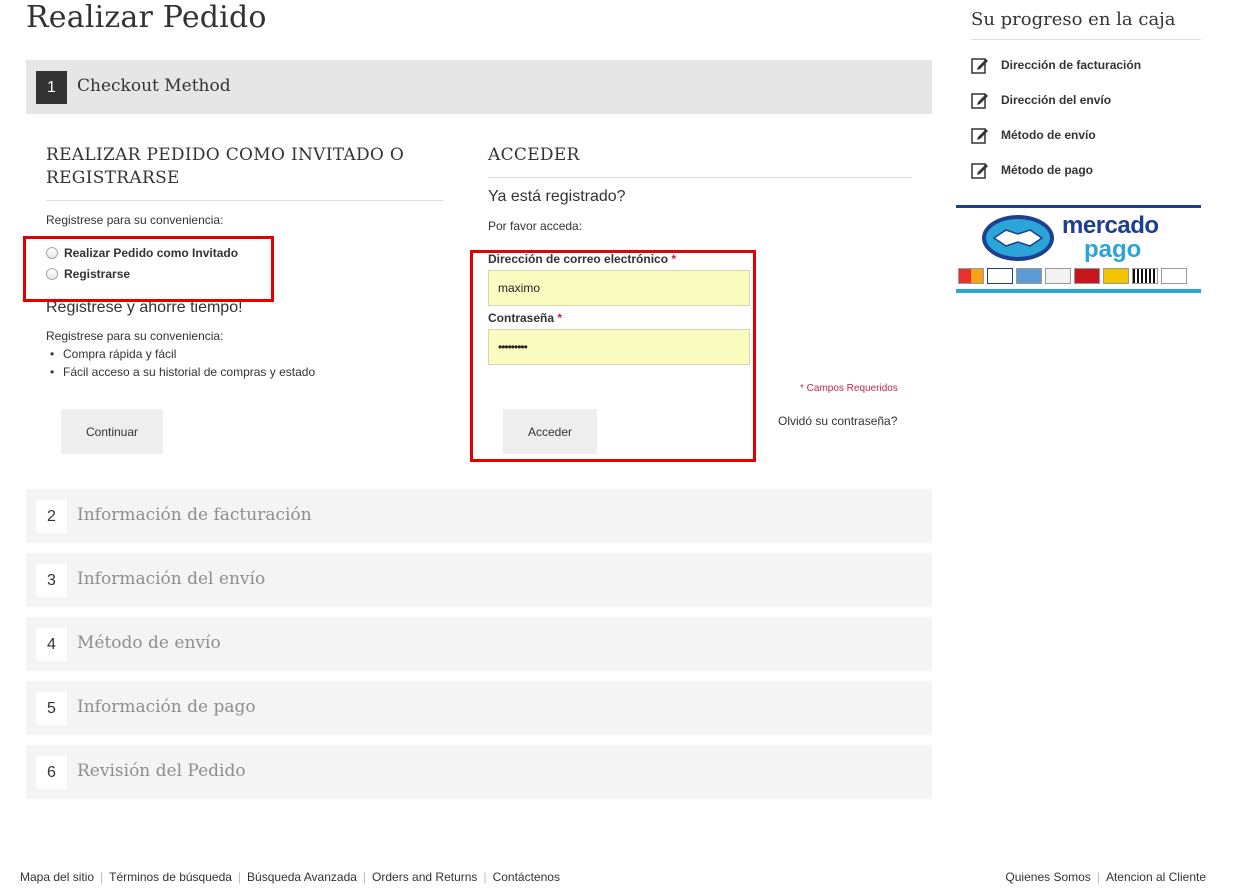 This screenshot has width=1241, height=895. What do you see at coordinates (51, 580) in the screenshot?
I see `step-number: 3` at bounding box center [51, 580].